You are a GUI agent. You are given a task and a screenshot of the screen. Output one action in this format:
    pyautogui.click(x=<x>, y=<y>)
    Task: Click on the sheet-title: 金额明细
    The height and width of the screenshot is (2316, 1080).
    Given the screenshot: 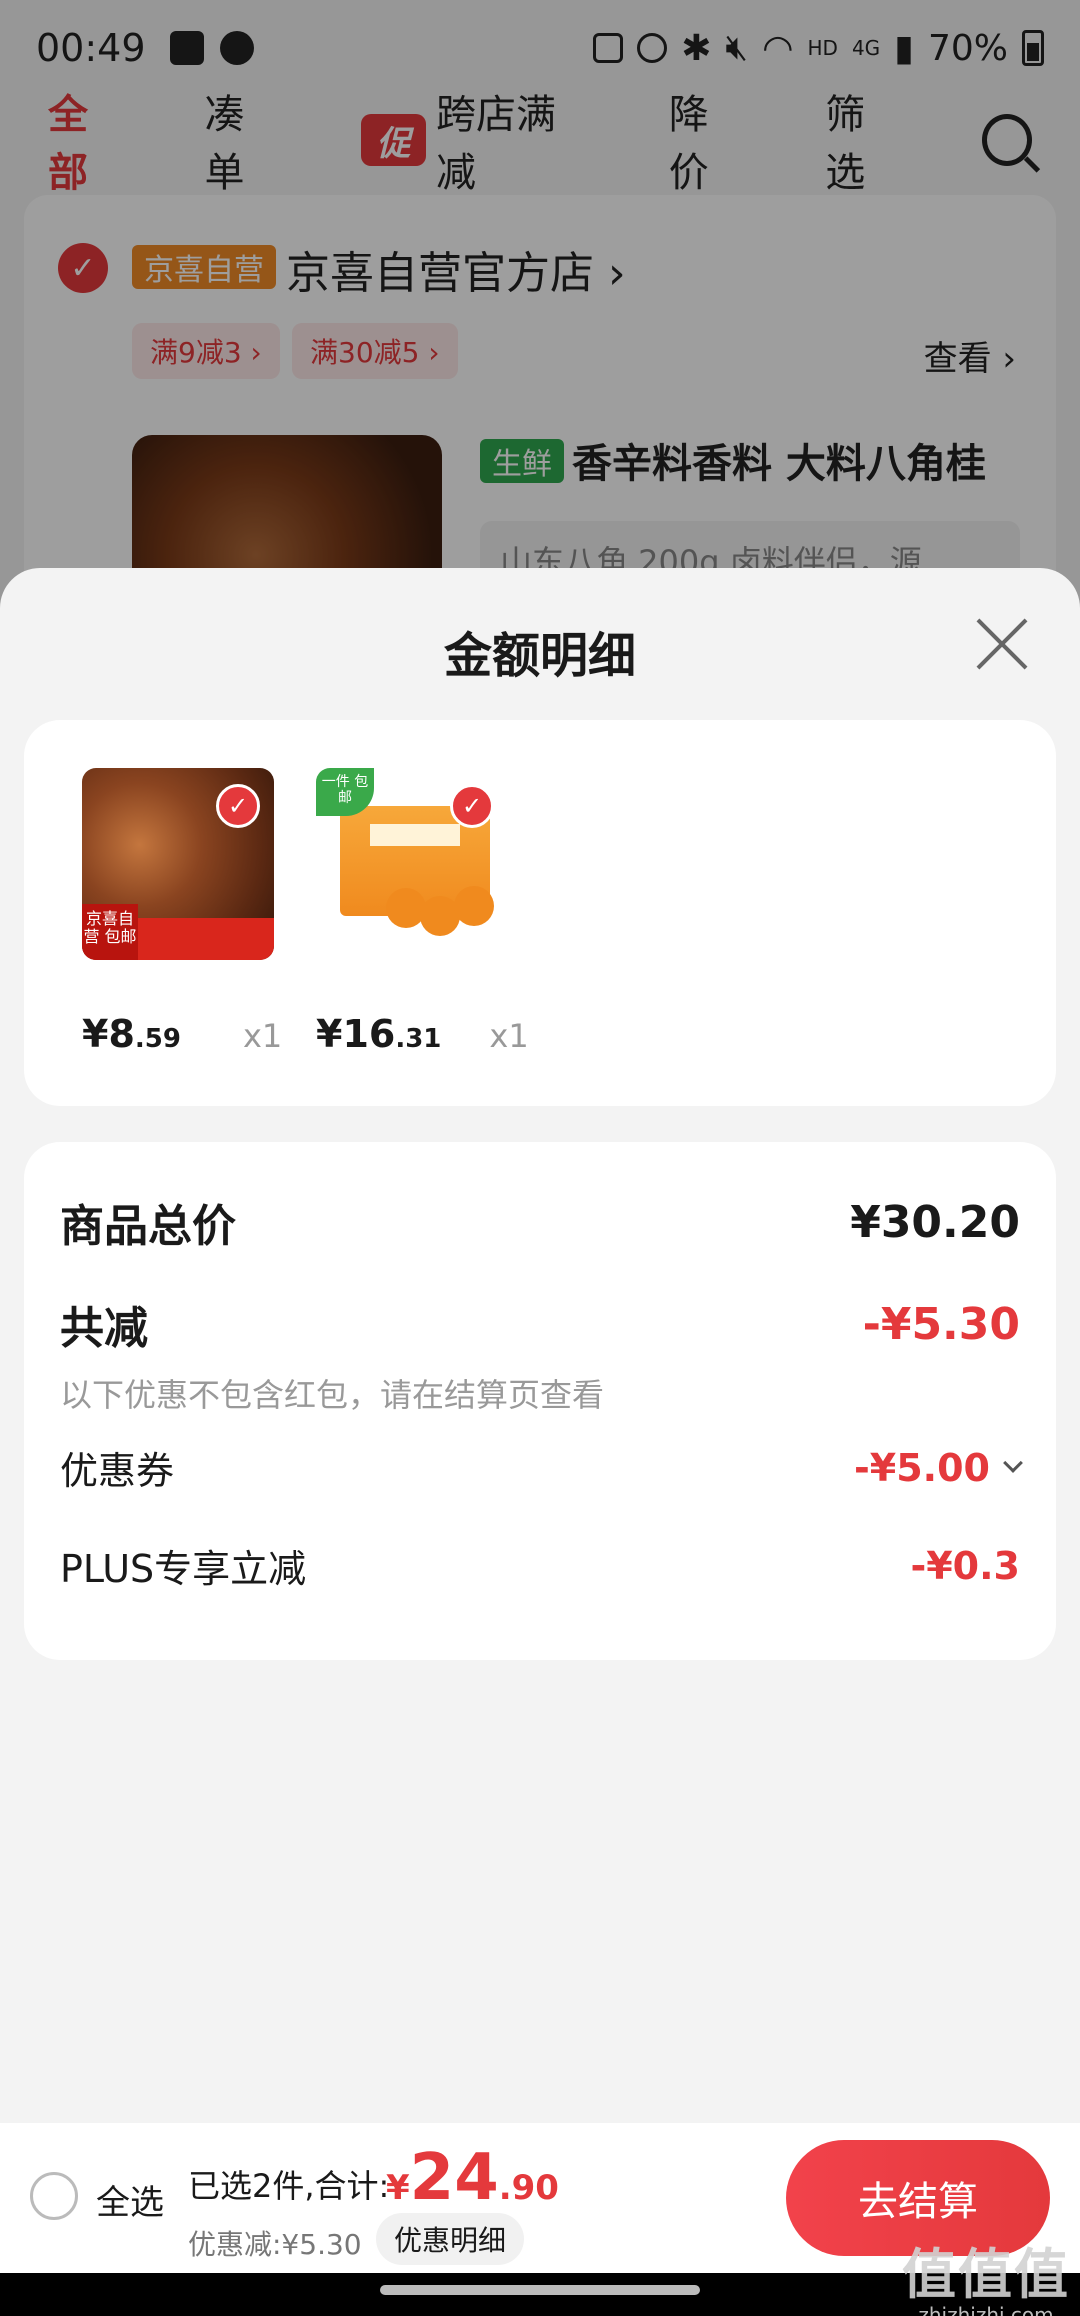 What is the action you would take?
    pyautogui.click(x=539, y=656)
    